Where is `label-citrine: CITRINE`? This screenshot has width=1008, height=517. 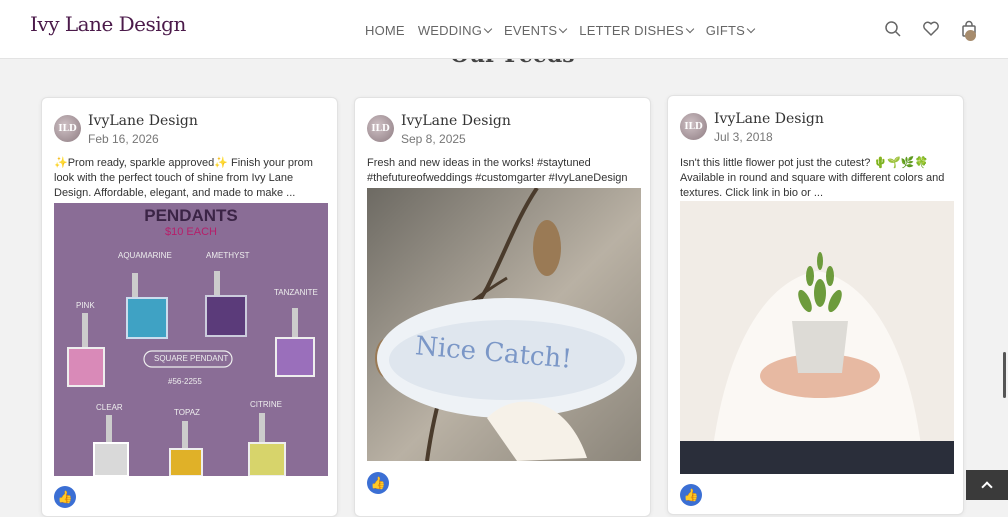
label-citrine: CITRINE is located at coordinates (266, 404).